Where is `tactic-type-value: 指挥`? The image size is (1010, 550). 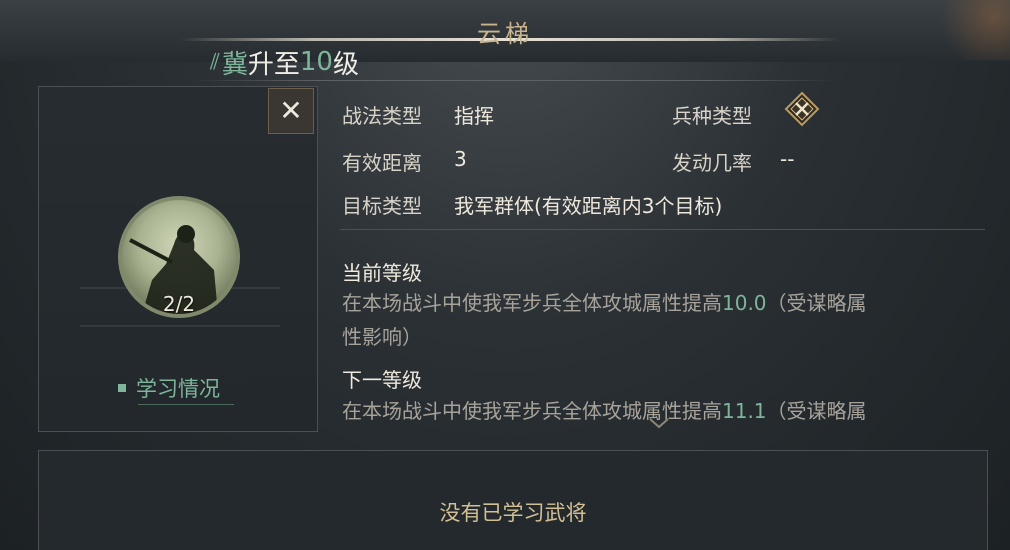 tactic-type-value: 指挥 is located at coordinates (474, 116).